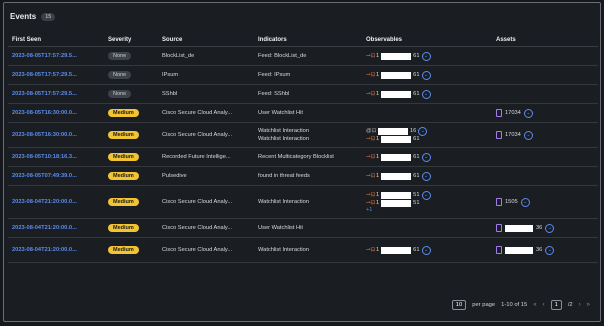  I want to click on observables-cell: ⊸⊡ 1 61 ⌄, so click(427, 157).